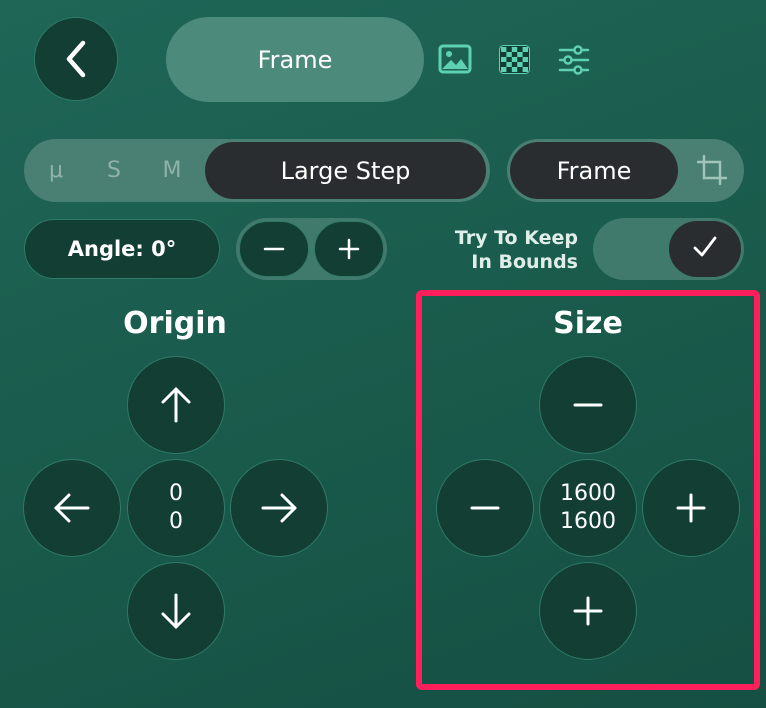 Image resolution: width=766 pixels, height=708 pixels. I want to click on keep-in-bounds-label: Try To Keep In Bounds, so click(516, 250).